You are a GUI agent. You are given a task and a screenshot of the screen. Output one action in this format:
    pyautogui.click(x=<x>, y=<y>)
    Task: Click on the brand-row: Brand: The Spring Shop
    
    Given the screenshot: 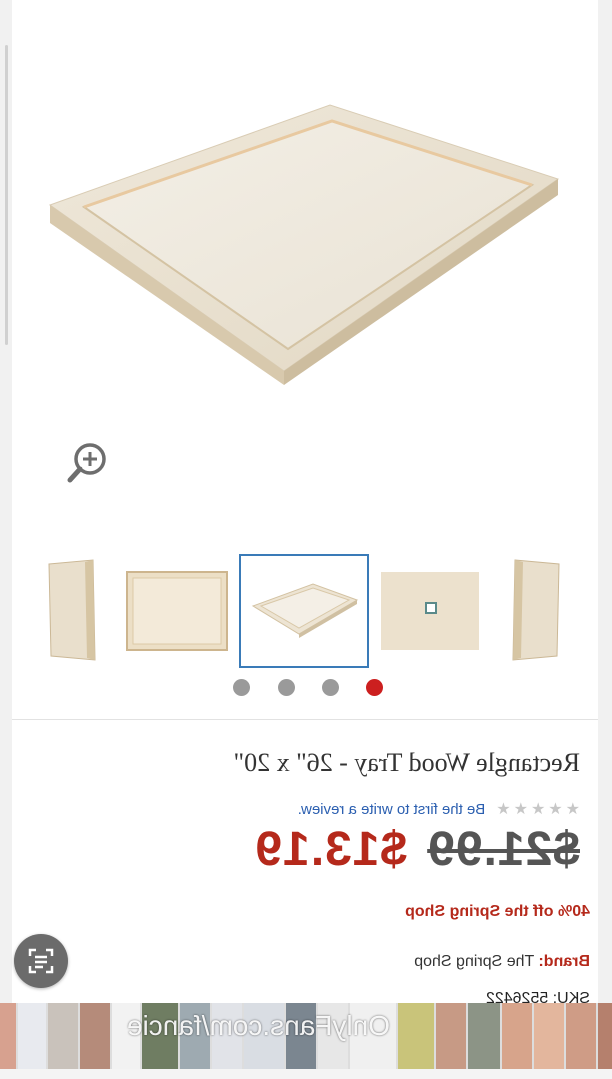 What is the action you would take?
    pyautogui.click(x=480, y=962)
    